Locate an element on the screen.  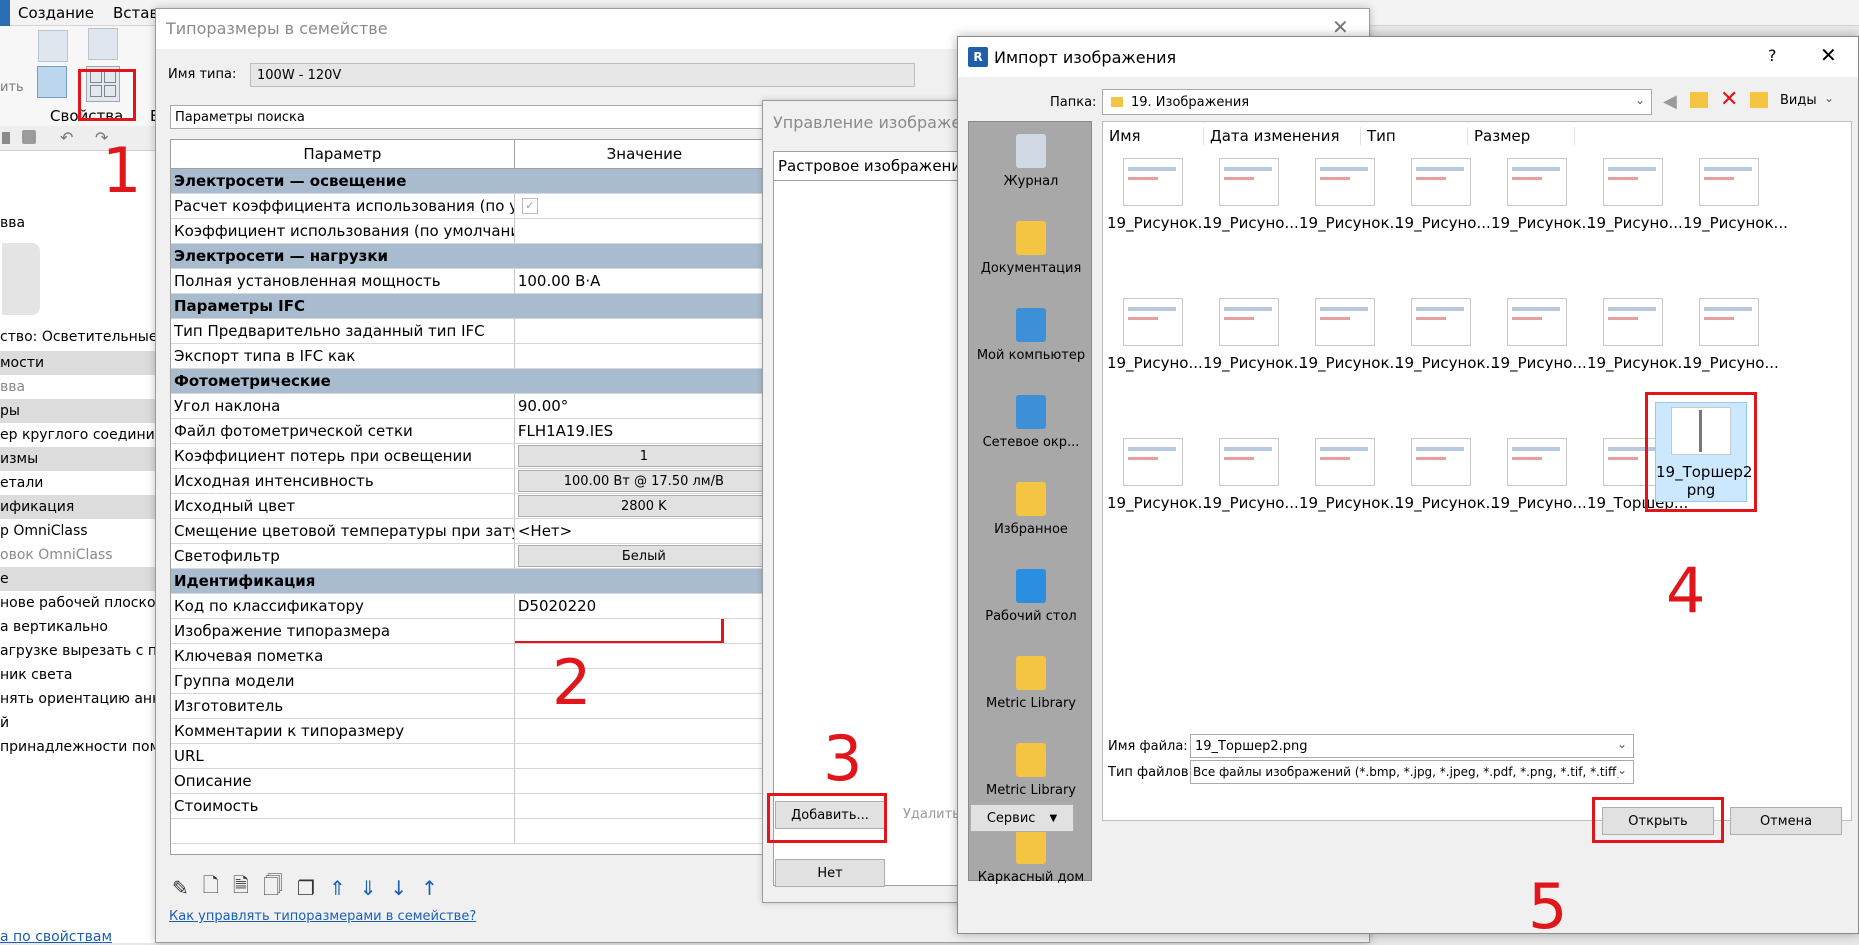
palette-item: нять ориентацию анн is located at coordinates (80, 699).